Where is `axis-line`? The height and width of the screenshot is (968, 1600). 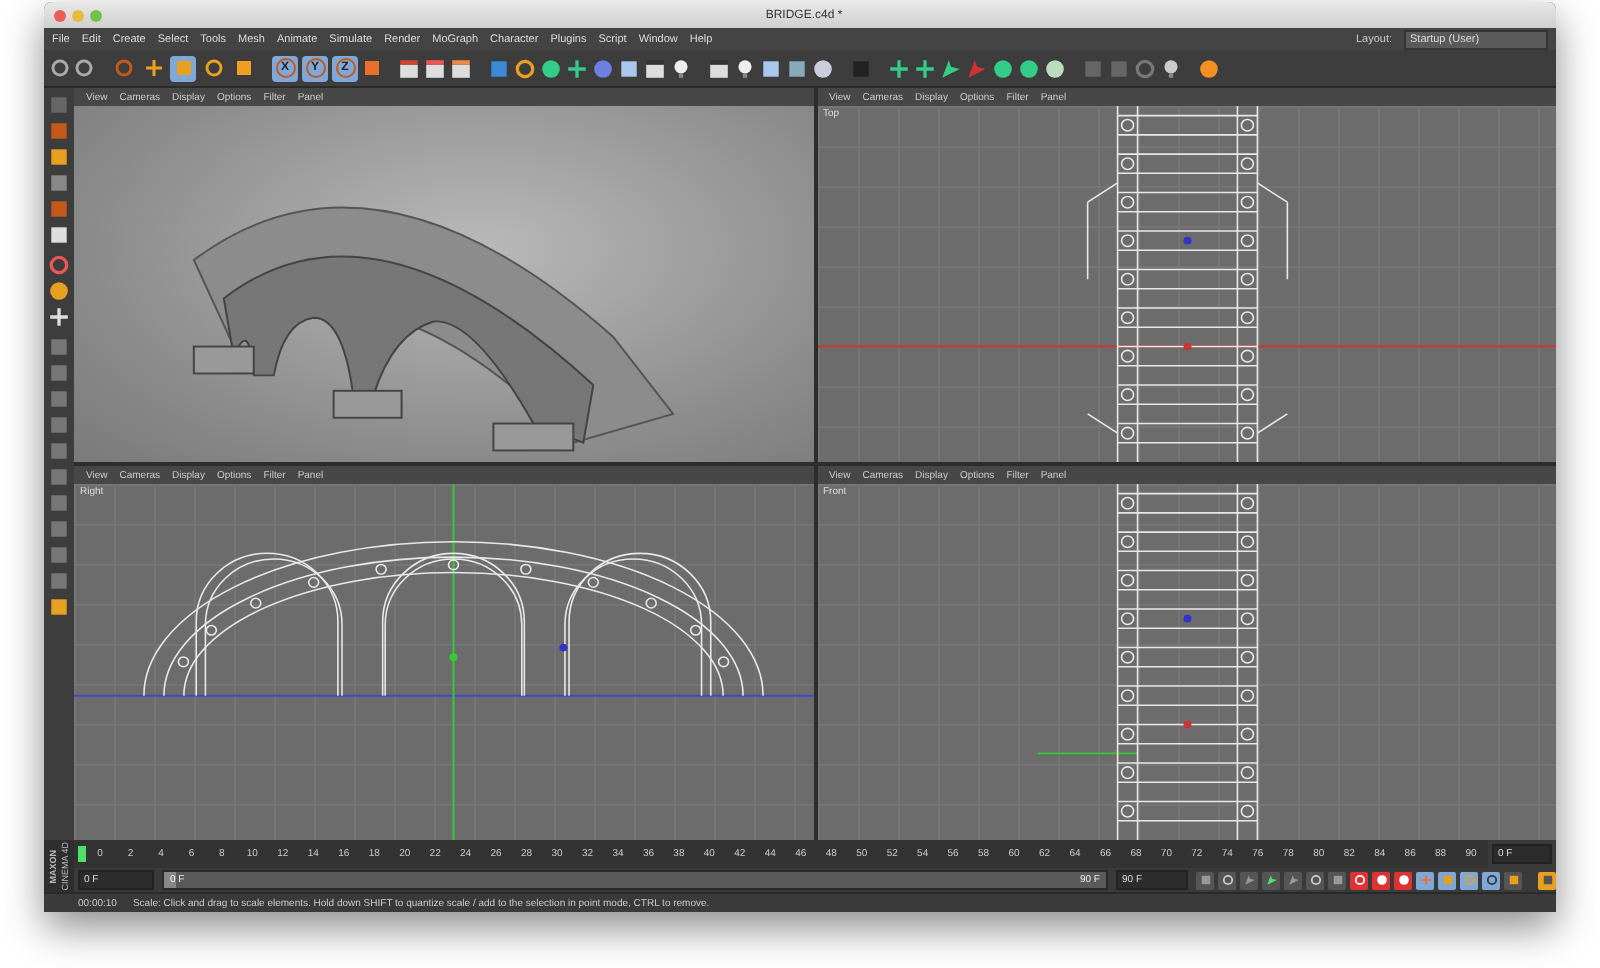 axis-line is located at coordinates (1086, 753).